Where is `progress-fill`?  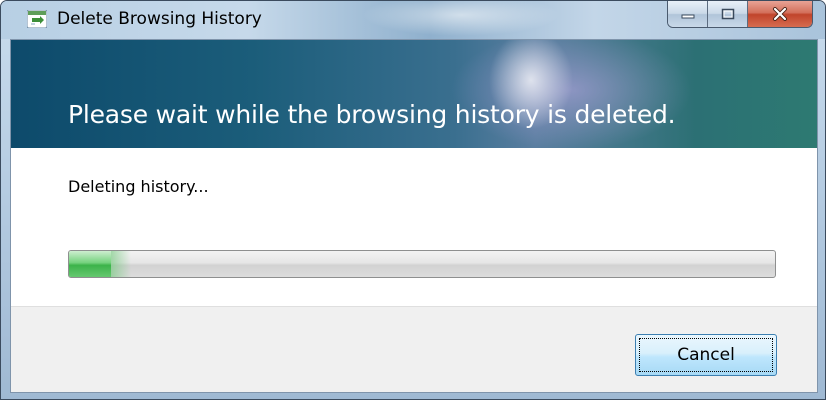
progress-fill is located at coordinates (100, 264).